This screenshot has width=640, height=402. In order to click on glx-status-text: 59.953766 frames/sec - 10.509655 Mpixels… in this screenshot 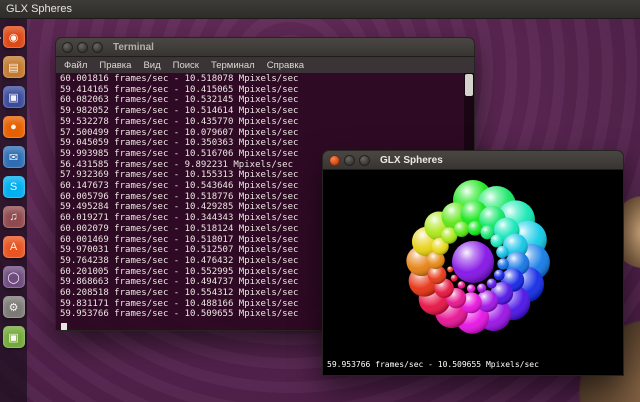, I will do `click(433, 364)`.